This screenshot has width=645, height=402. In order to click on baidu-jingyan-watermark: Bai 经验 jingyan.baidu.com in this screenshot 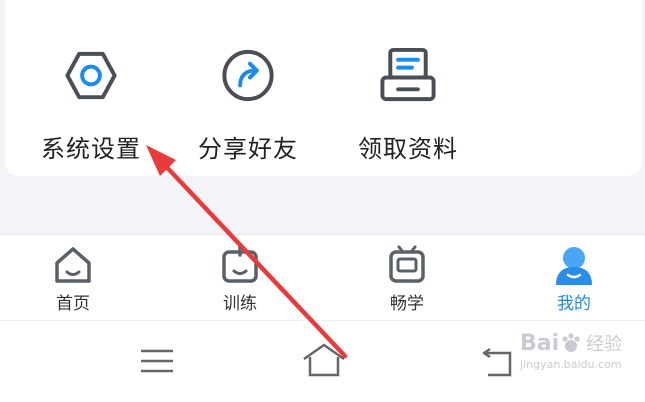, I will do `click(581, 358)`.